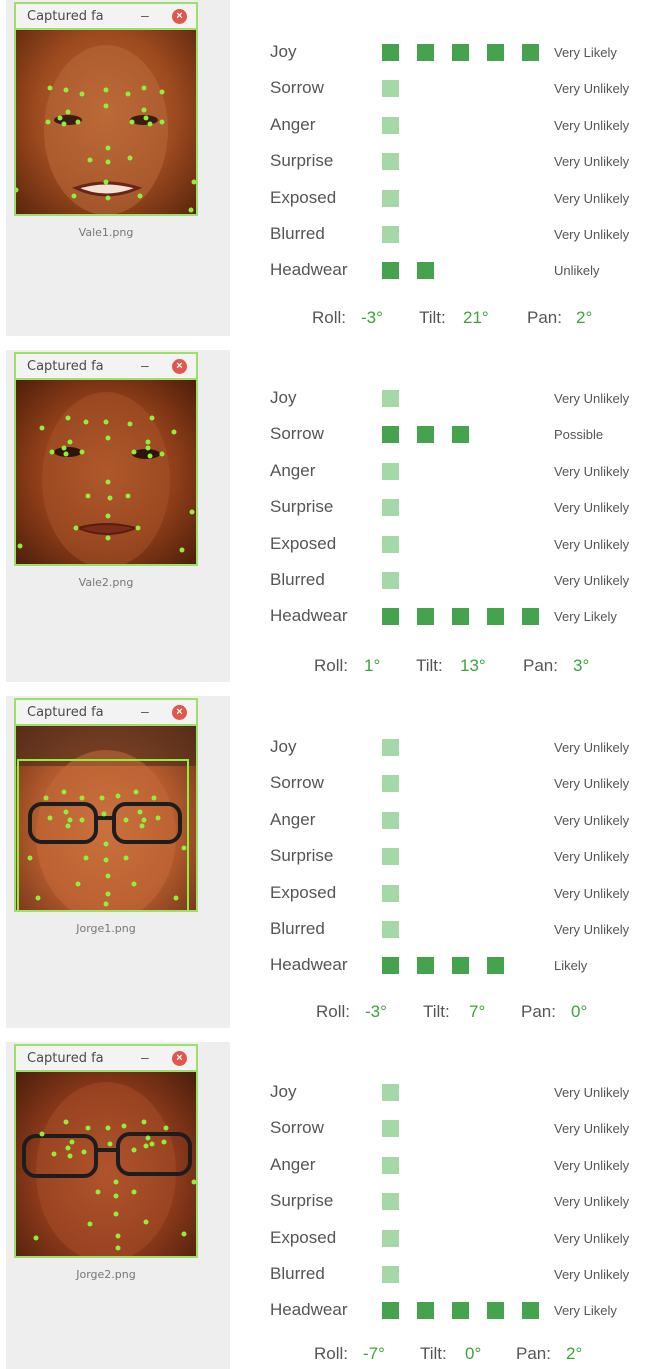  I want to click on pose-angles: Roll: -3° Tilt: 21° Pan: 2°, so click(443, 320).